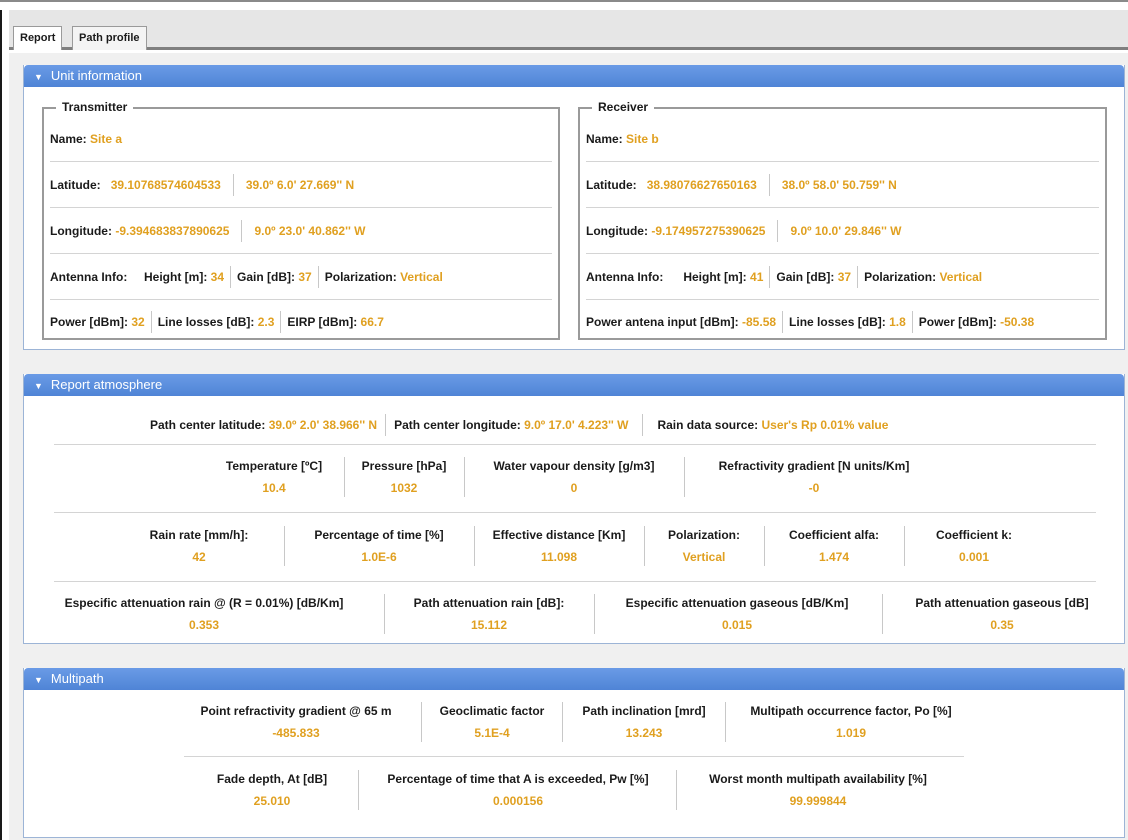  Describe the element at coordinates (81, 231) in the screenshot. I see `tx-longitude-label: Longitude:` at that location.